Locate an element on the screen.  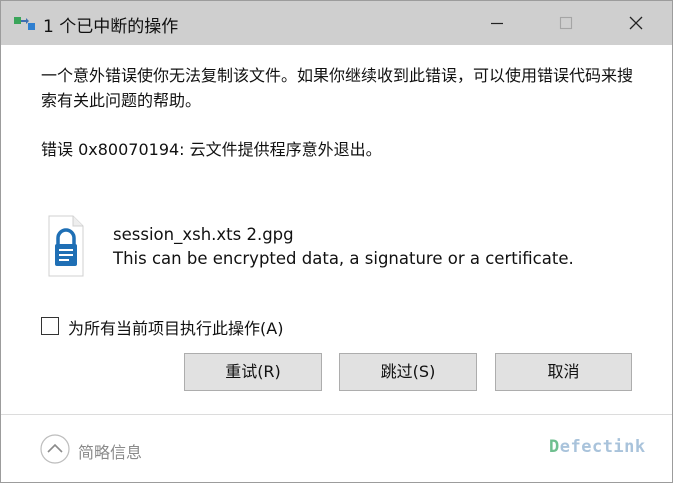
details-label: 简略信息 is located at coordinates (110, 451).